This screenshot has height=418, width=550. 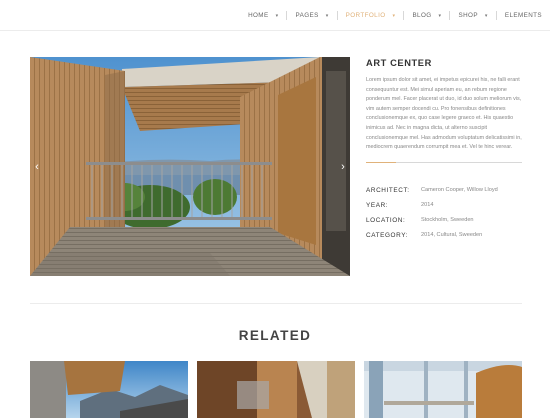 I want to click on nav-item-portfolio: PORTFOLIO ▾, so click(x=371, y=15).